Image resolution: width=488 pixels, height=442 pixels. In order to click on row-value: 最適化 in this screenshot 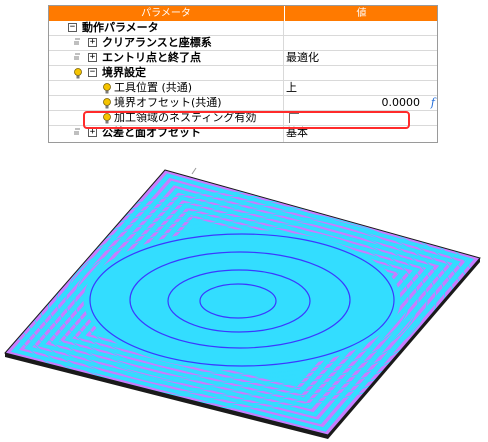, I will do `click(360, 58)`.